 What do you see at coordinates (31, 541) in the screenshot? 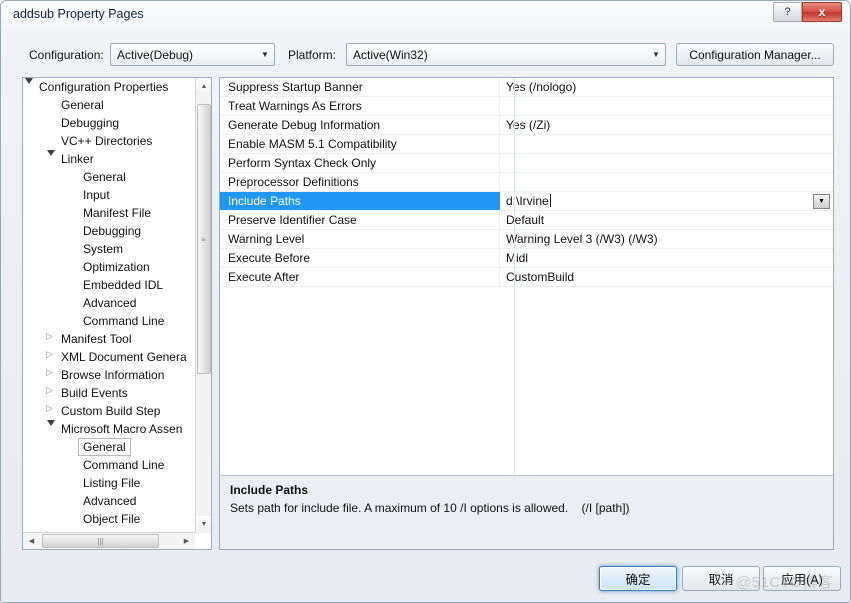
I see `scroll-left-icon: ◀` at bounding box center [31, 541].